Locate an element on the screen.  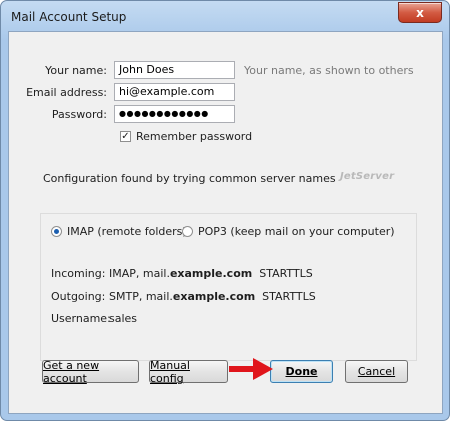
red-arrow-icon is located at coordinates (251, 369).